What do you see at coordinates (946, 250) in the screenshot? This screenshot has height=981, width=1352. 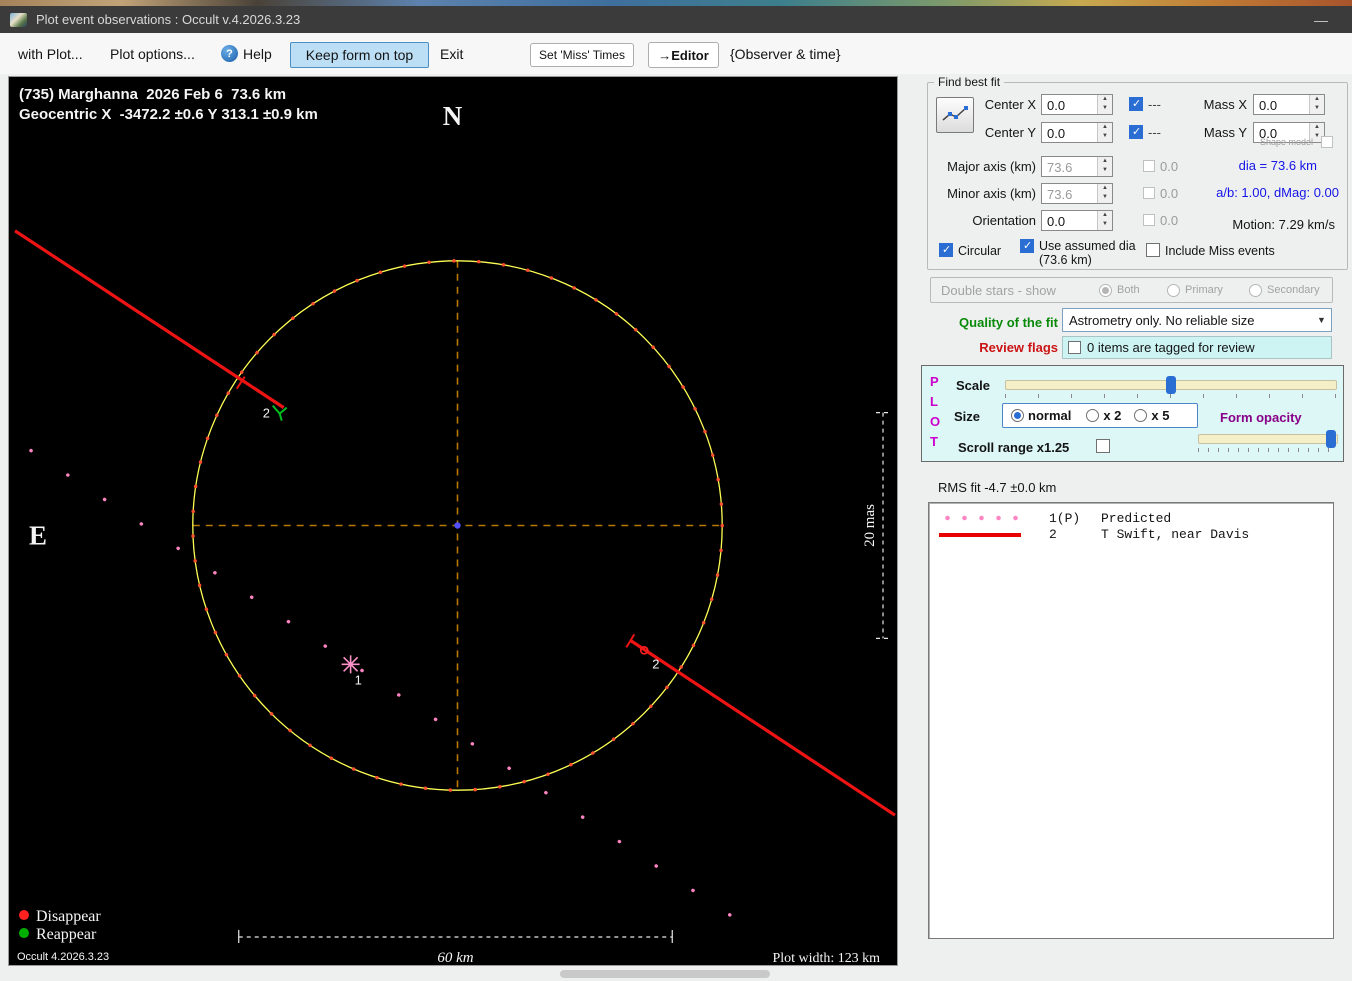 I see `circular-checkbox` at bounding box center [946, 250].